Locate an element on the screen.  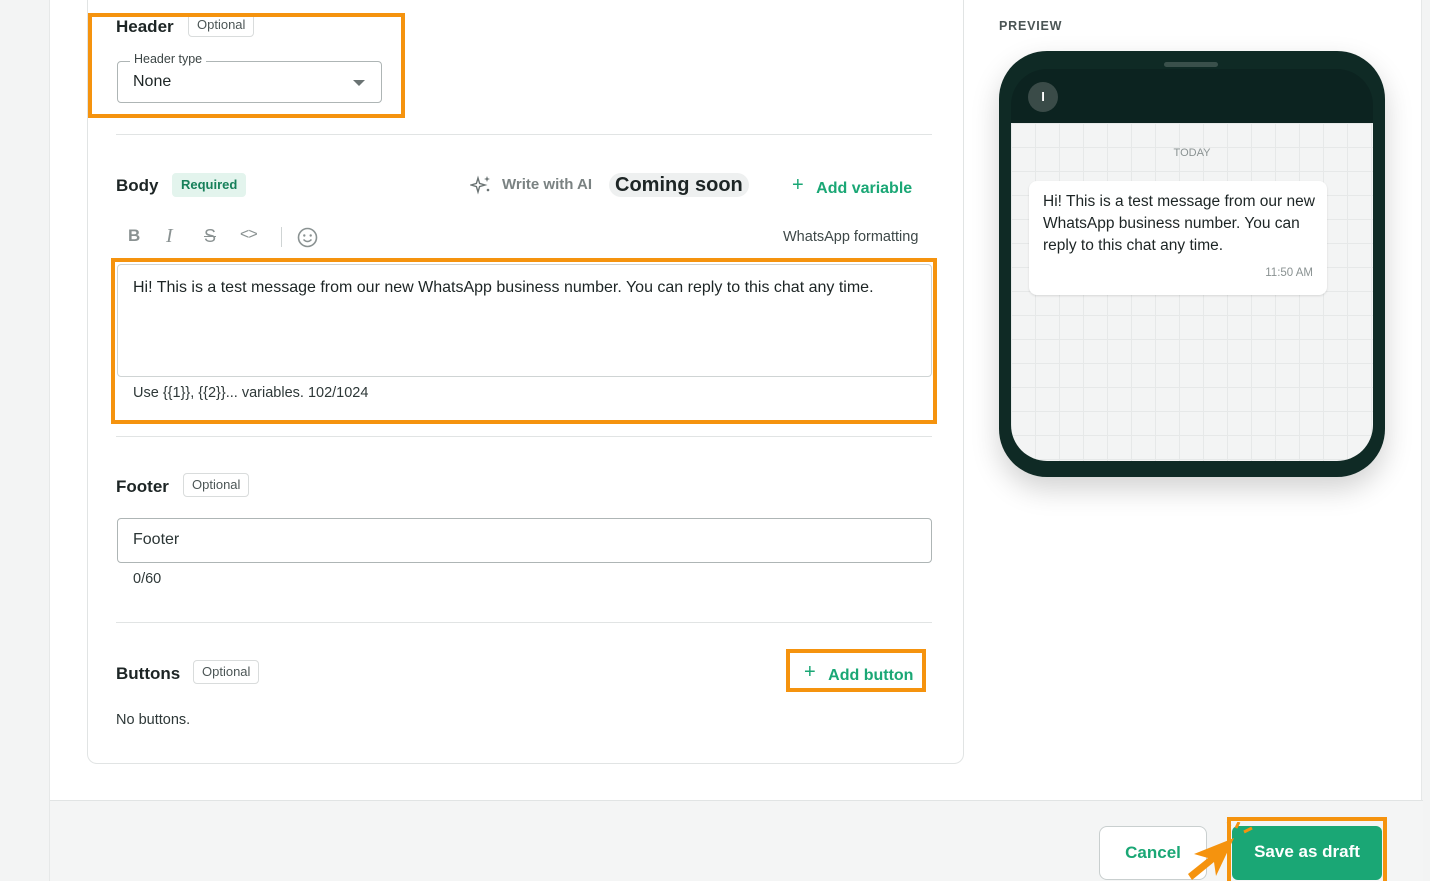
click-cursor-icon is located at coordinates (1220, 851).